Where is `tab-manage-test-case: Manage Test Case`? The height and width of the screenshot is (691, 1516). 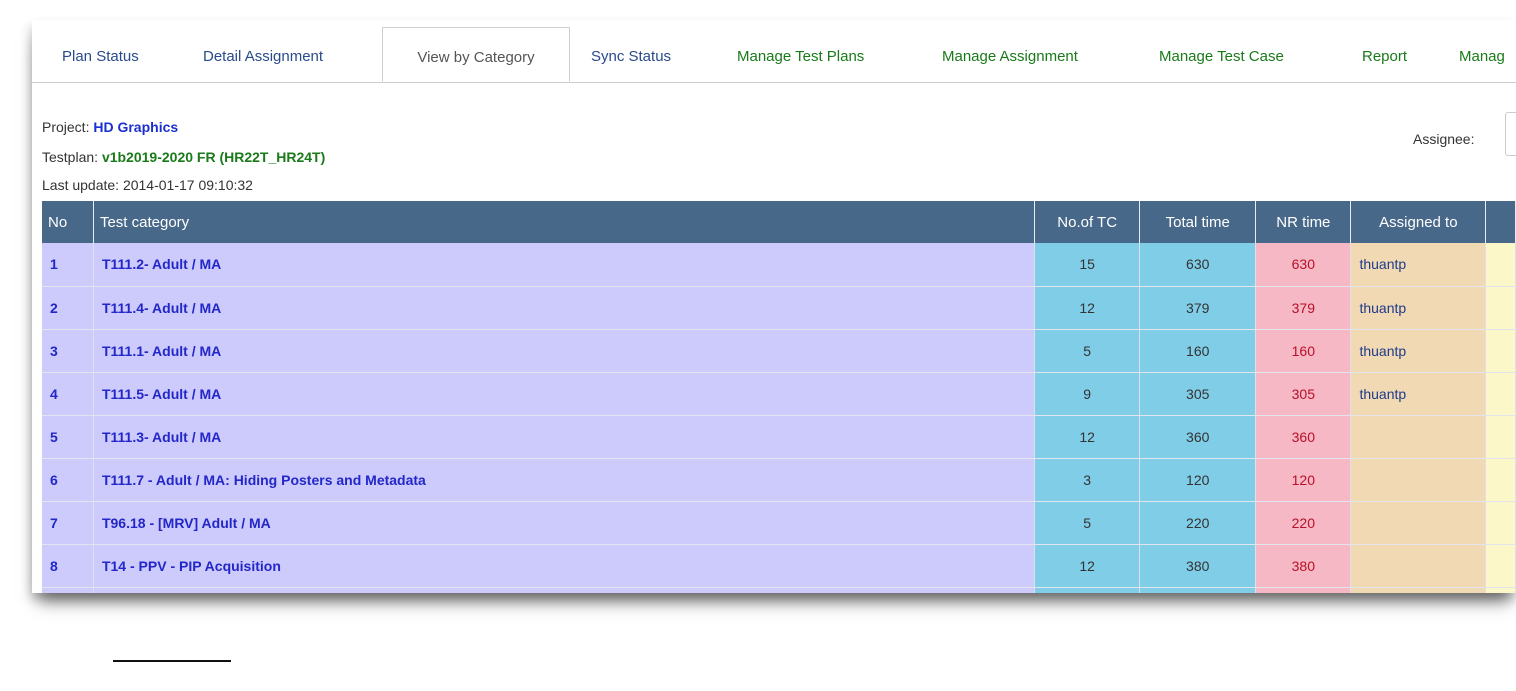 tab-manage-test-case: Manage Test Case is located at coordinates (1221, 54).